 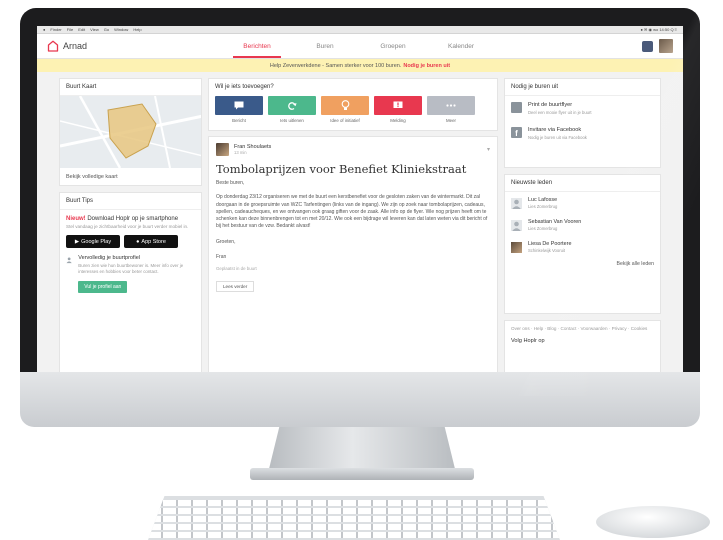 I want to click on banner-invite-link: Nodig je buren uit, so click(x=426, y=66).